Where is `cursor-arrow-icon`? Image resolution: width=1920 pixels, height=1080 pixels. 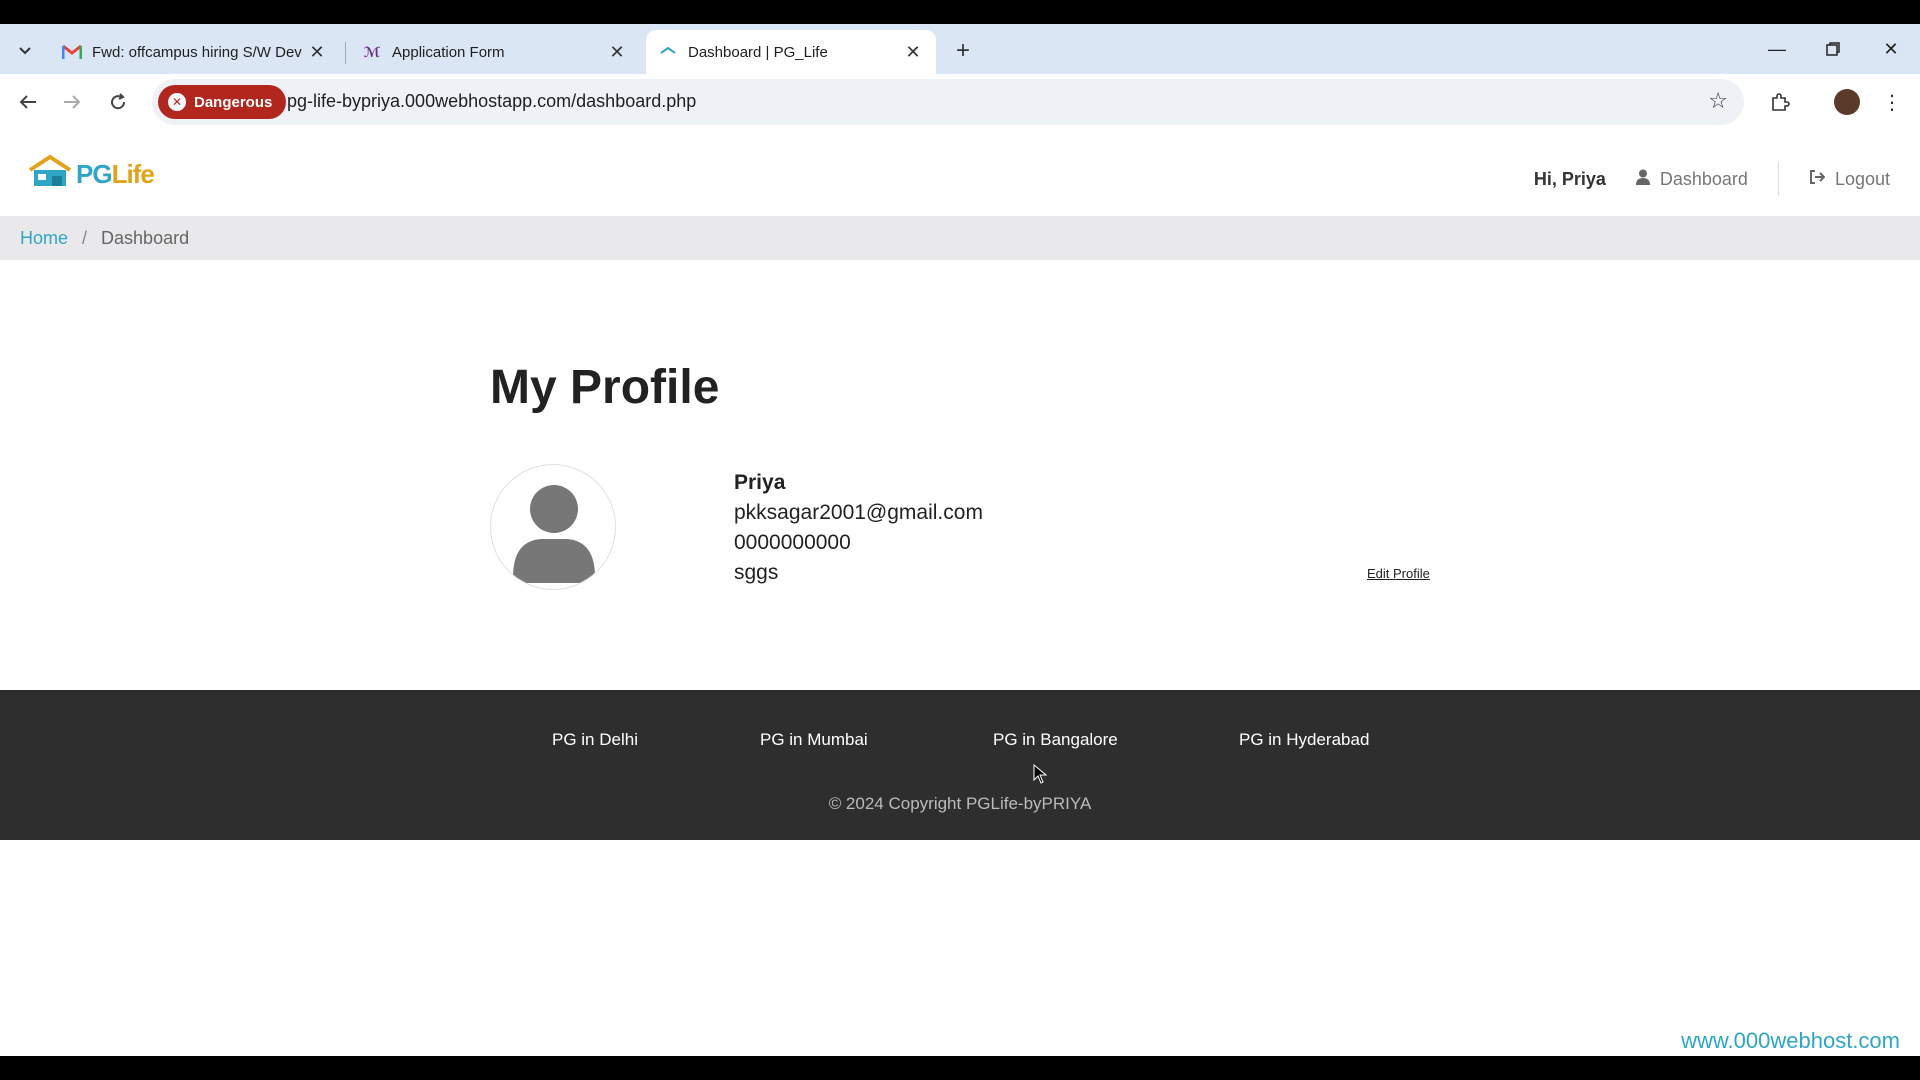
cursor-arrow-icon is located at coordinates (1040, 773).